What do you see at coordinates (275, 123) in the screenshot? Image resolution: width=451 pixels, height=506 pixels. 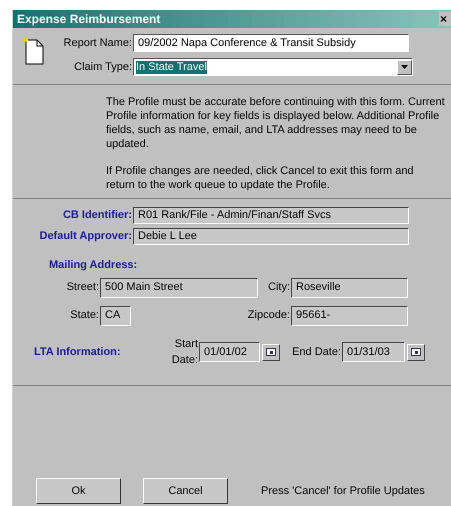 I see `info-paragraph: The Profile must be accurate before continuing with this form. Current Profile information for key fields is displayed below. Additional Profile fields, such as name, email, and LTA addresses may need to be updated.` at bounding box center [275, 123].